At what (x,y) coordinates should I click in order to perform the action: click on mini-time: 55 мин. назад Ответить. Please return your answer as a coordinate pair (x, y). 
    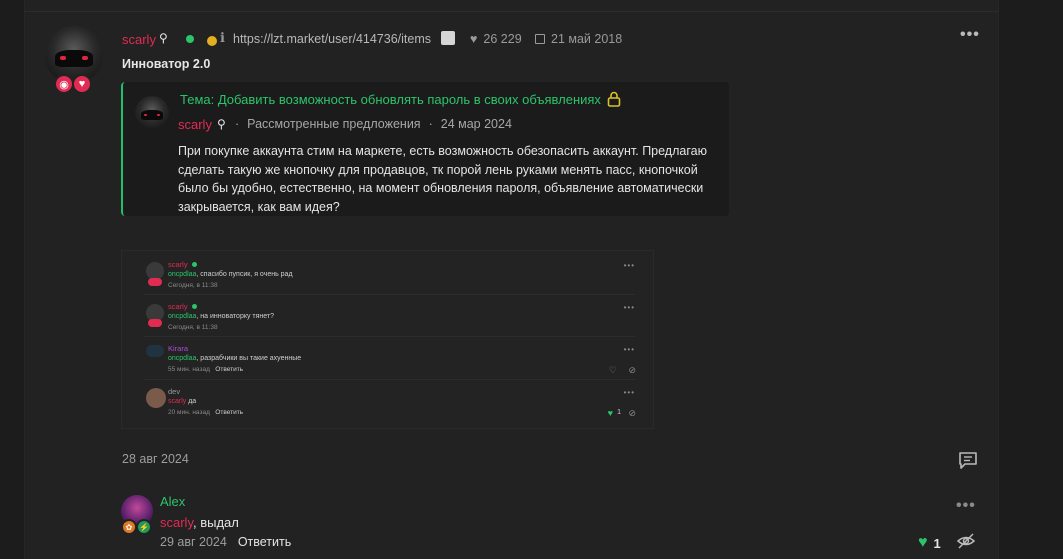
    Looking at the image, I should click on (206, 369).